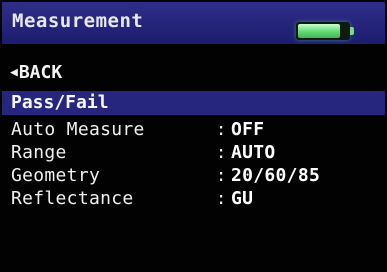  I want to click on setting-row-geometry: Geometry : 20/60/85, so click(196, 176).